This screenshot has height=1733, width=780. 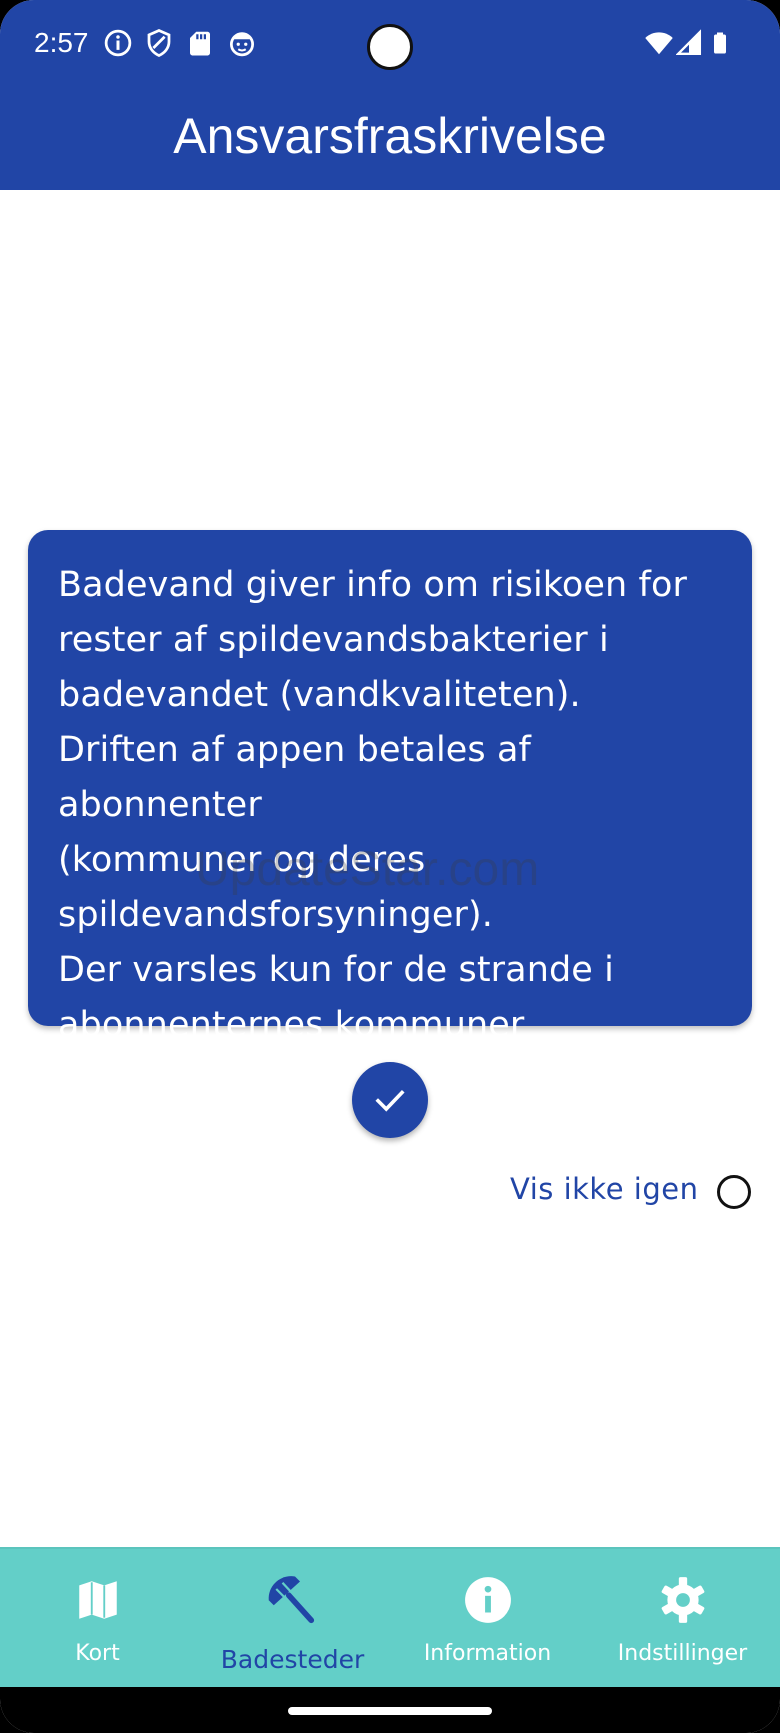 I want to click on nav-item-badesteder: Badesteder, so click(x=292, y=1619).